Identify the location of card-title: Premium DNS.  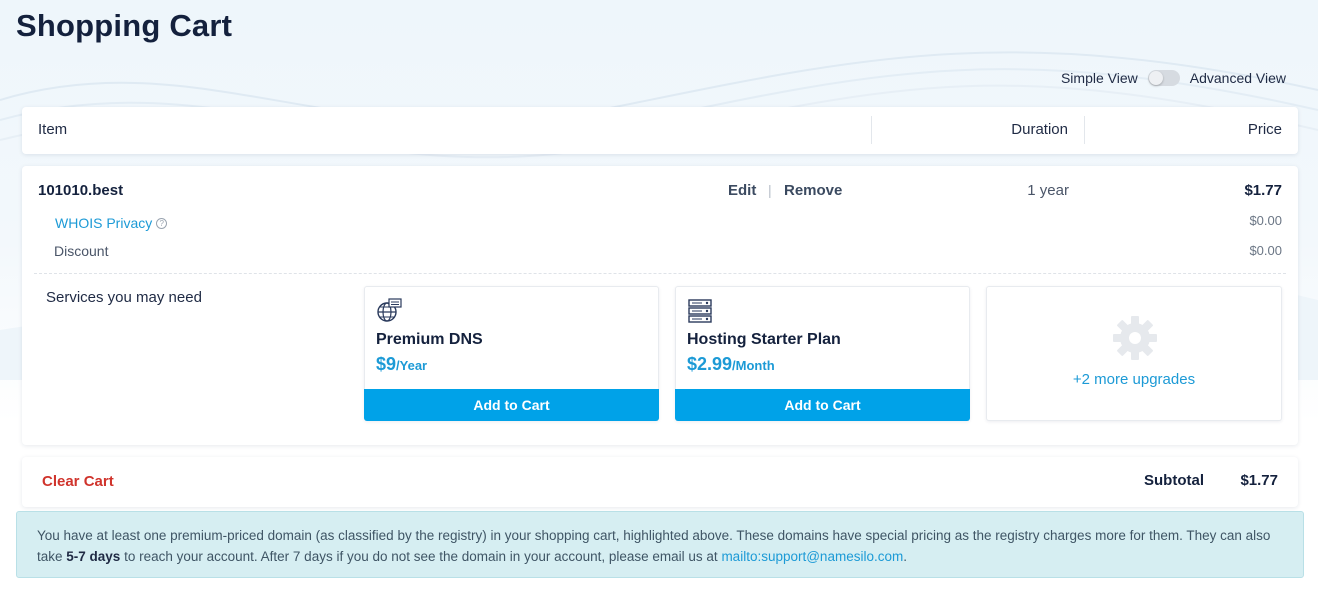
(429, 339).